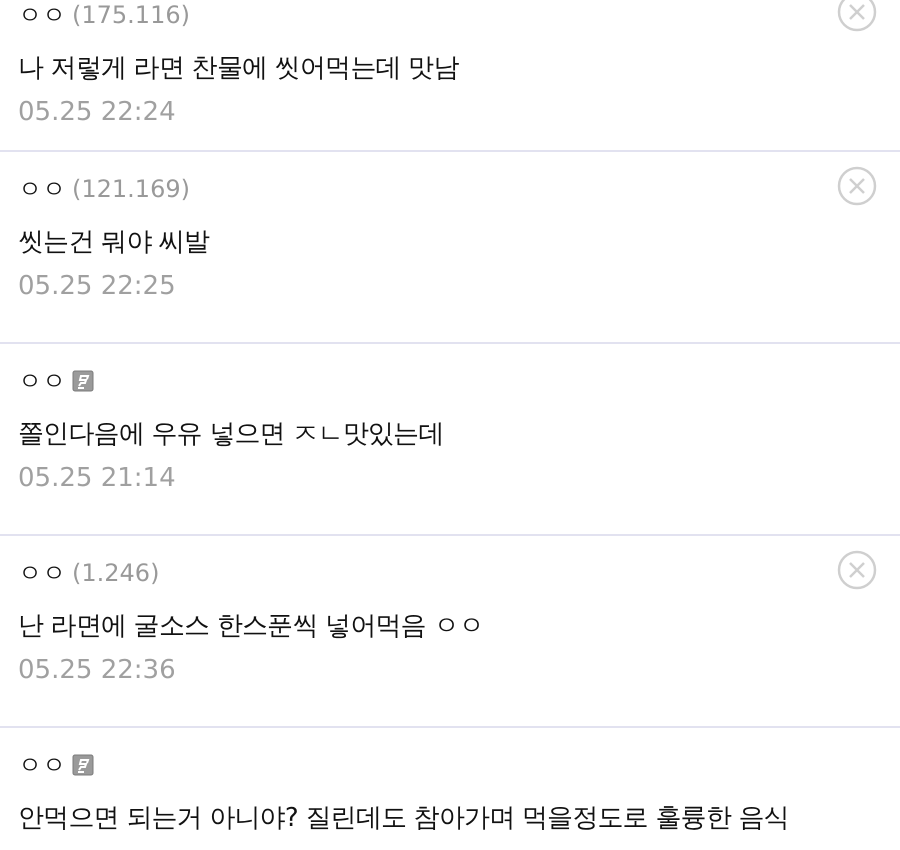 This screenshot has width=900, height=850. I want to click on comment-date: 05.25 22:25, so click(97, 286).